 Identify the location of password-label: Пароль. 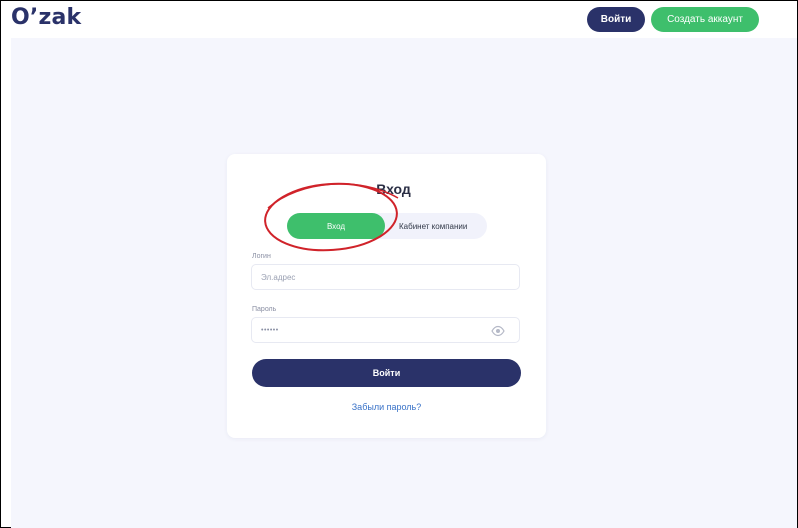
(264, 309).